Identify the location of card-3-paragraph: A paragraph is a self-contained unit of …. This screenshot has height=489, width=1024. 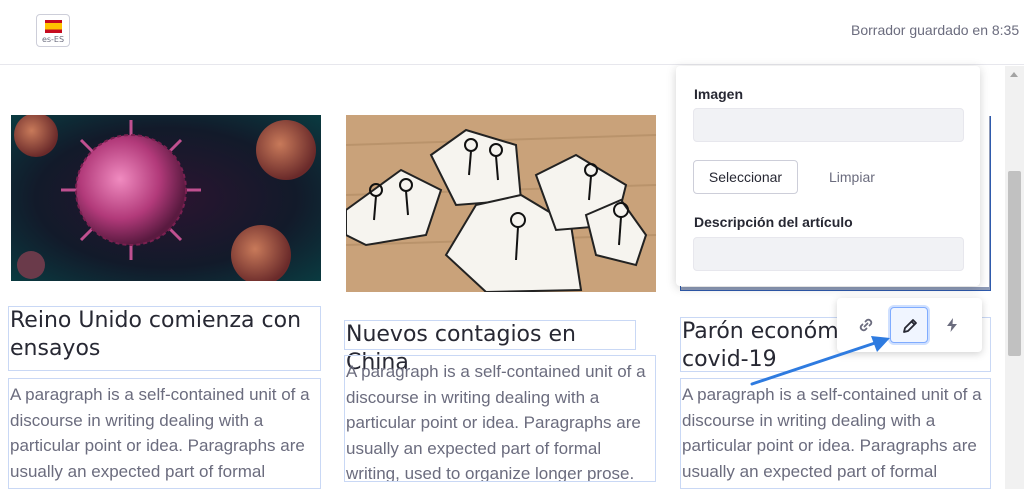
(835, 433).